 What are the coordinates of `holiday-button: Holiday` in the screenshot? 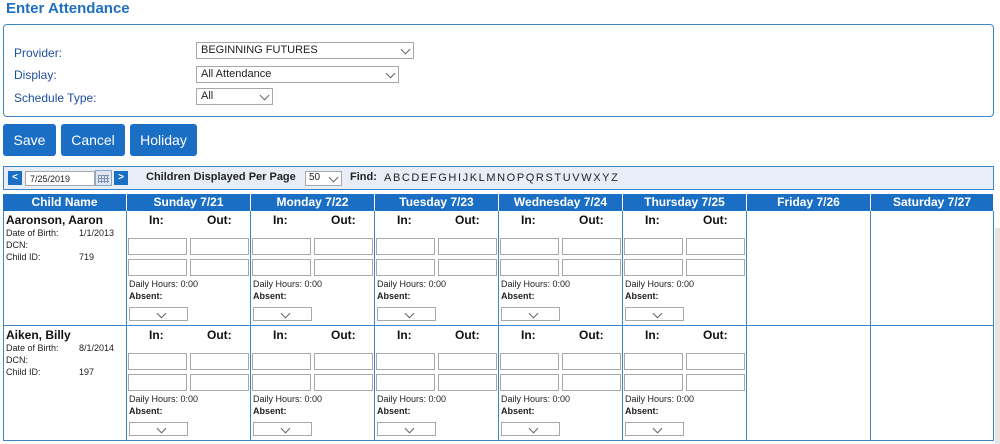 It's located at (163, 140).